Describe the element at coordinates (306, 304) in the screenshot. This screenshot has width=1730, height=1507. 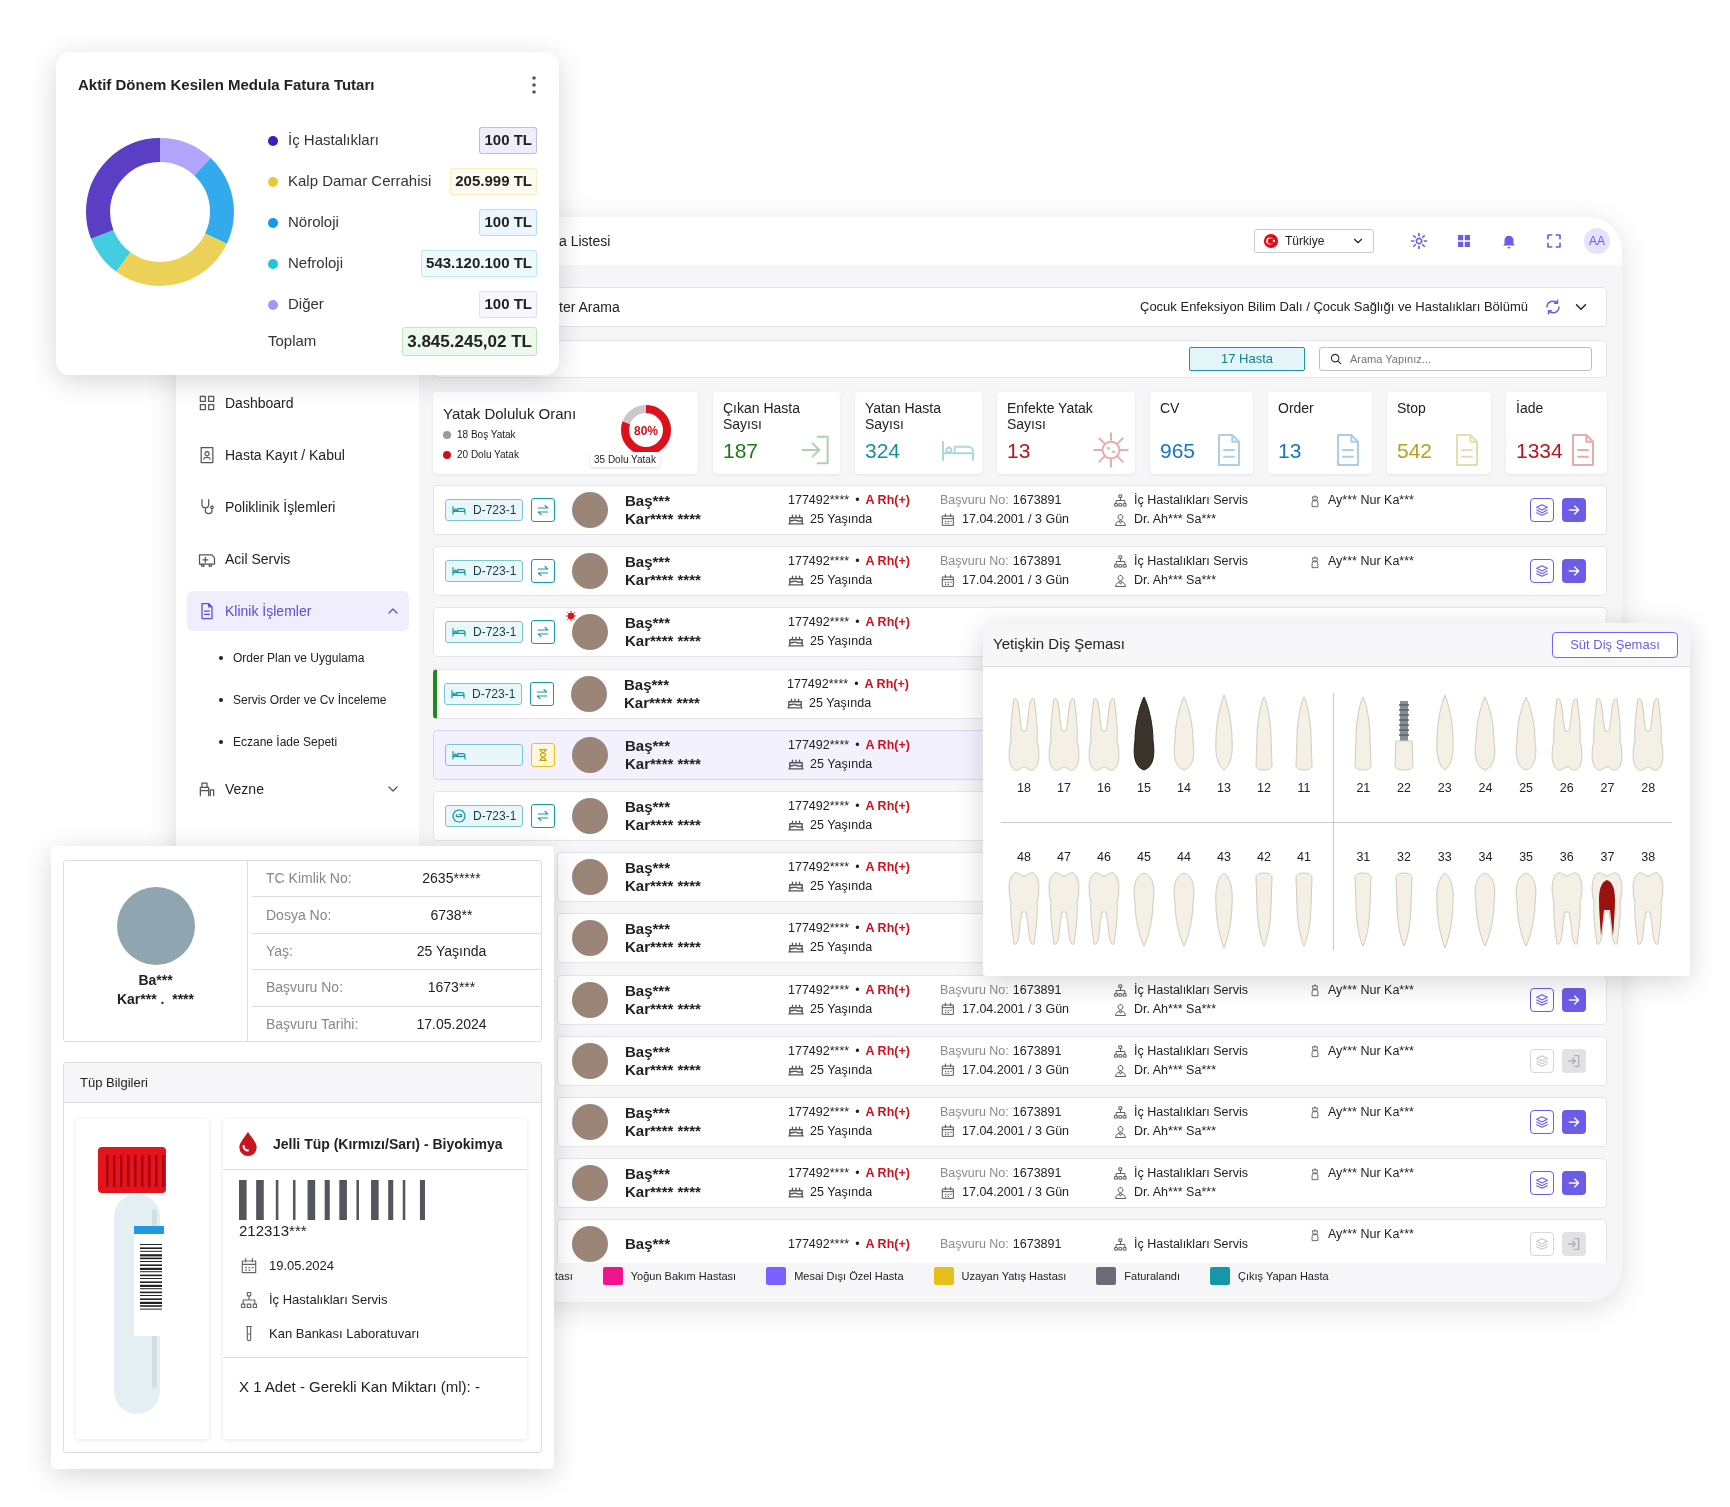
I see `category-label: Diğer` at that location.